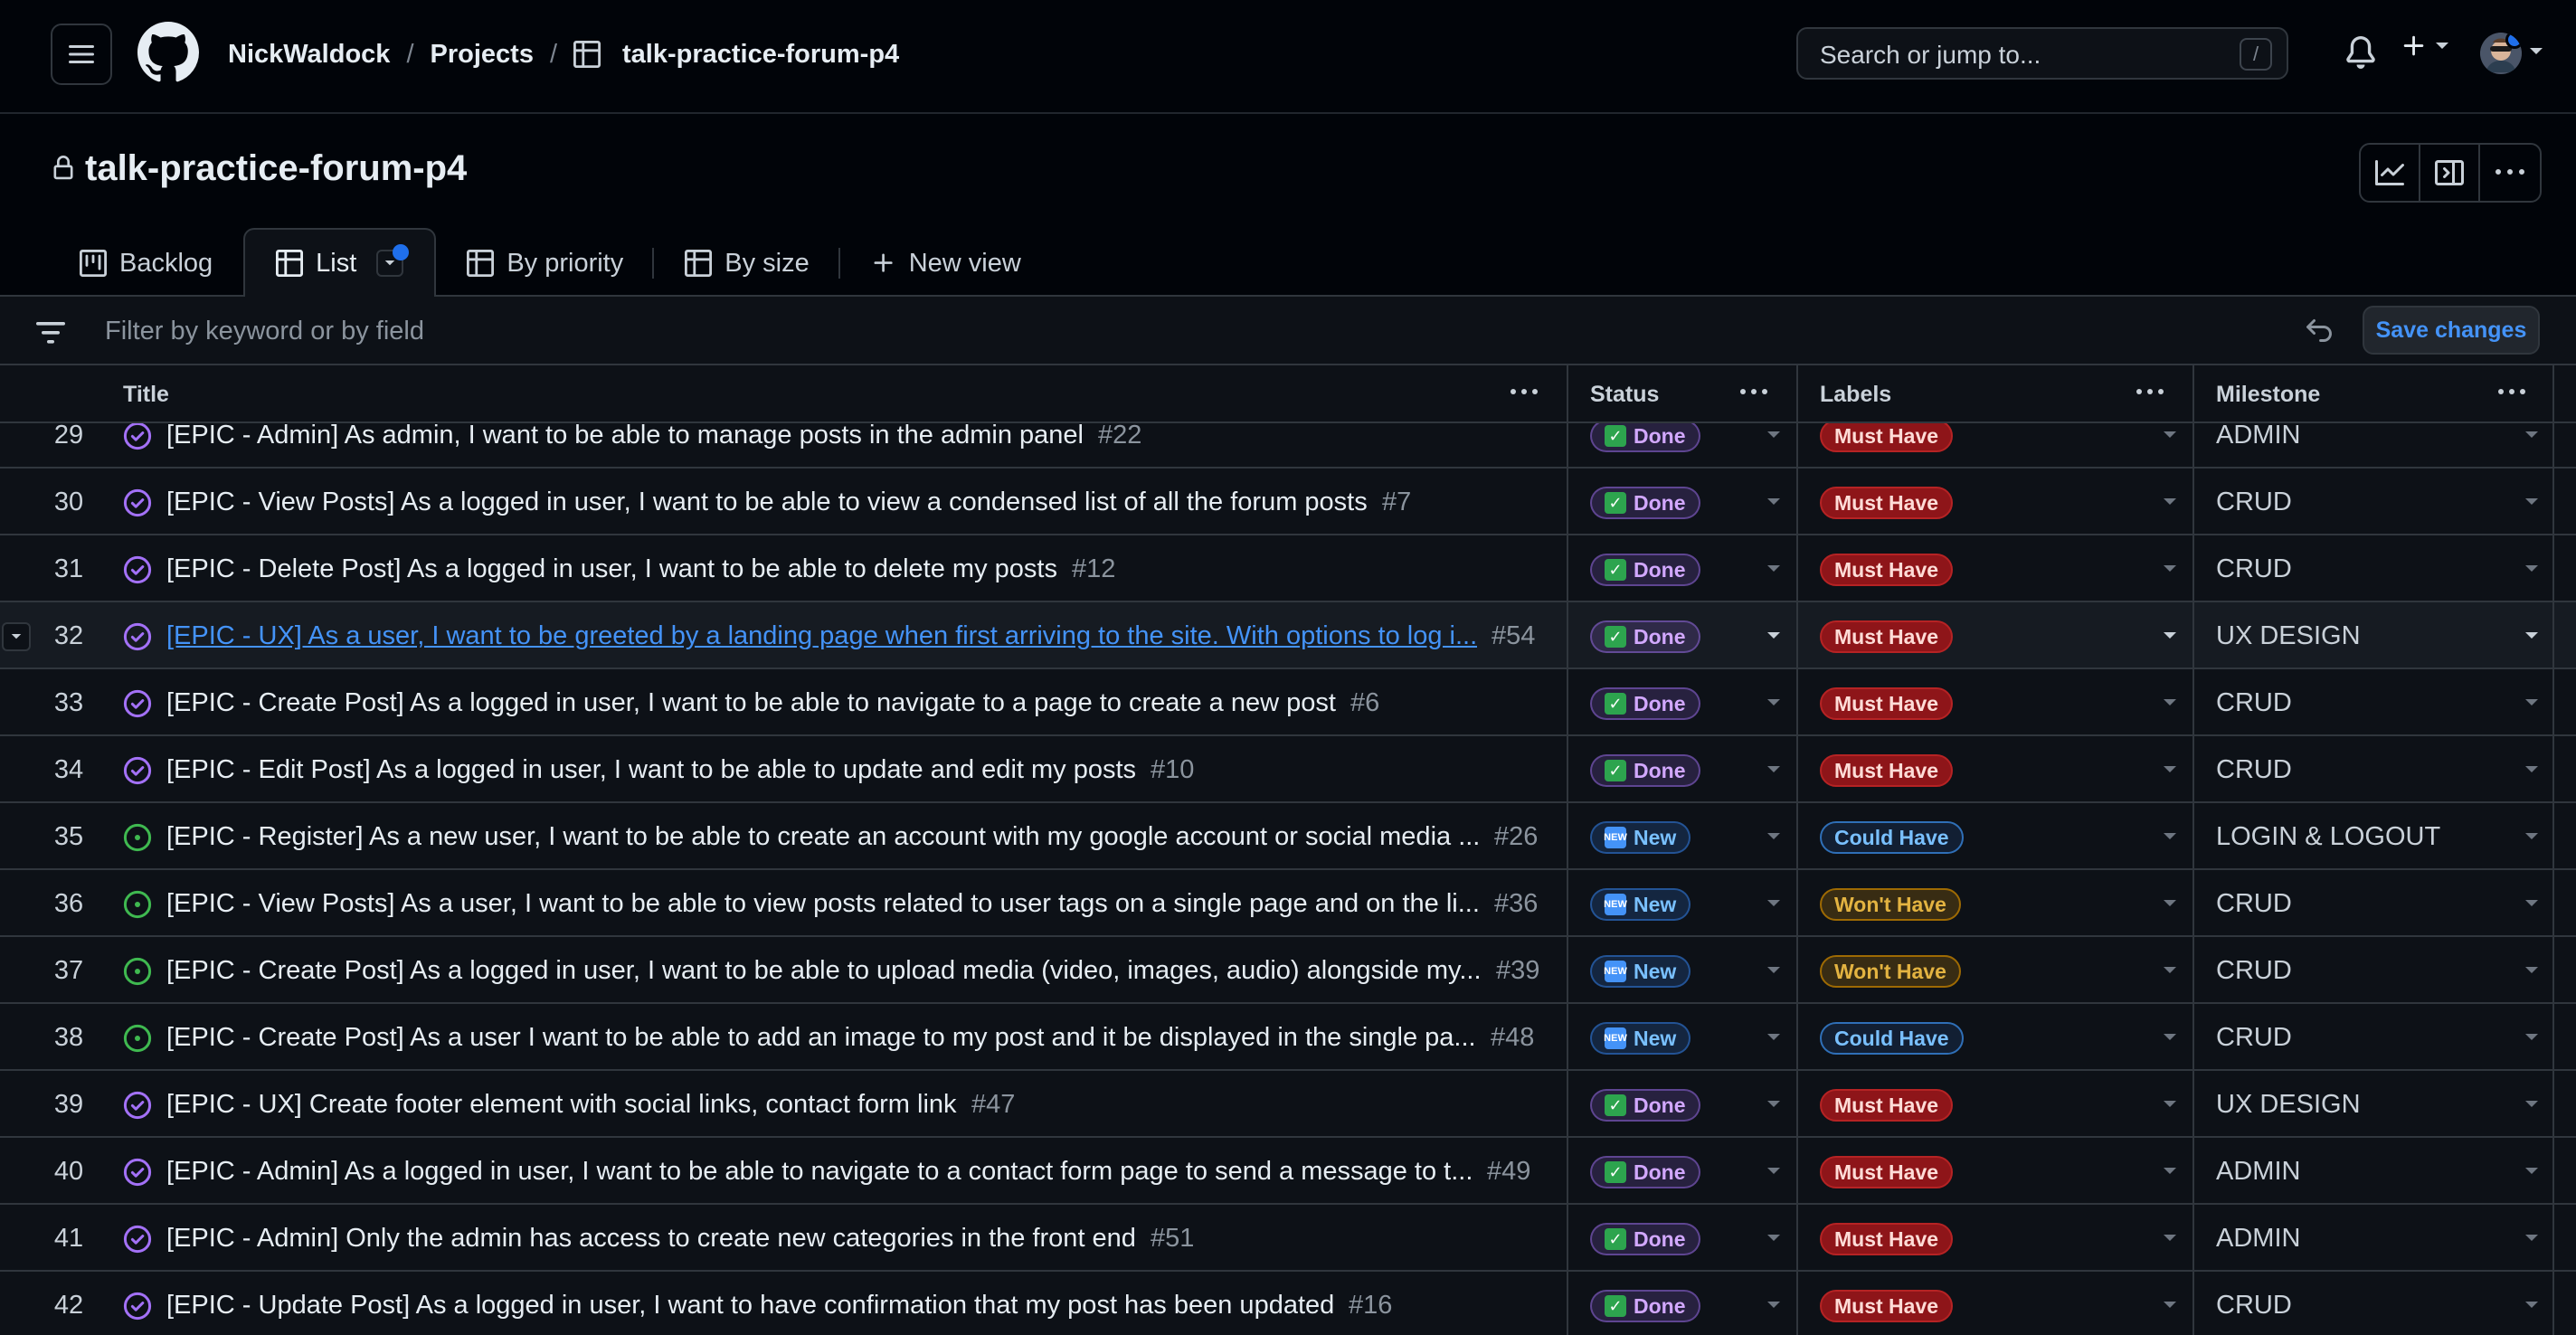 This screenshot has height=1335, width=2576. What do you see at coordinates (2258, 1238) in the screenshot?
I see `milestone-value: ADMIN` at bounding box center [2258, 1238].